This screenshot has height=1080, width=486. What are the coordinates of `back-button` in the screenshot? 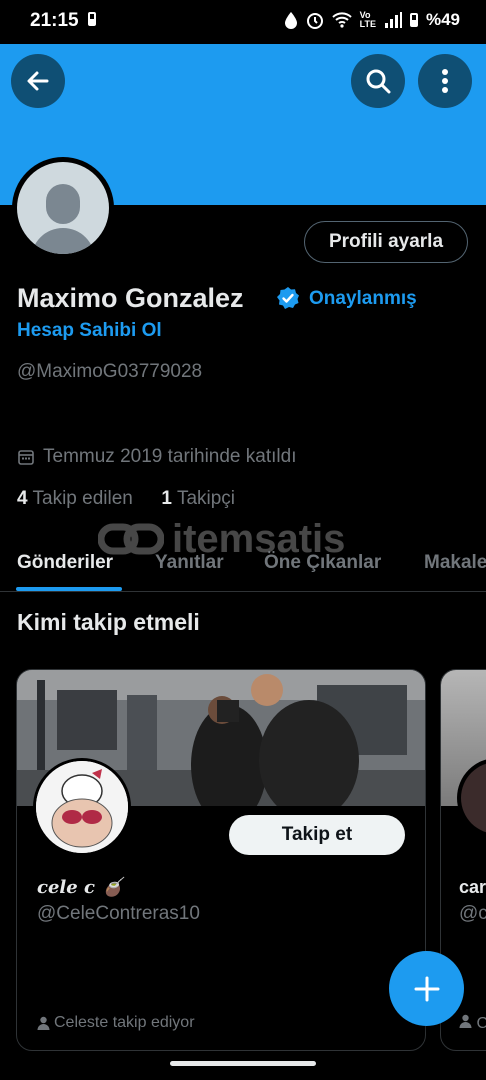 It's located at (38, 81).